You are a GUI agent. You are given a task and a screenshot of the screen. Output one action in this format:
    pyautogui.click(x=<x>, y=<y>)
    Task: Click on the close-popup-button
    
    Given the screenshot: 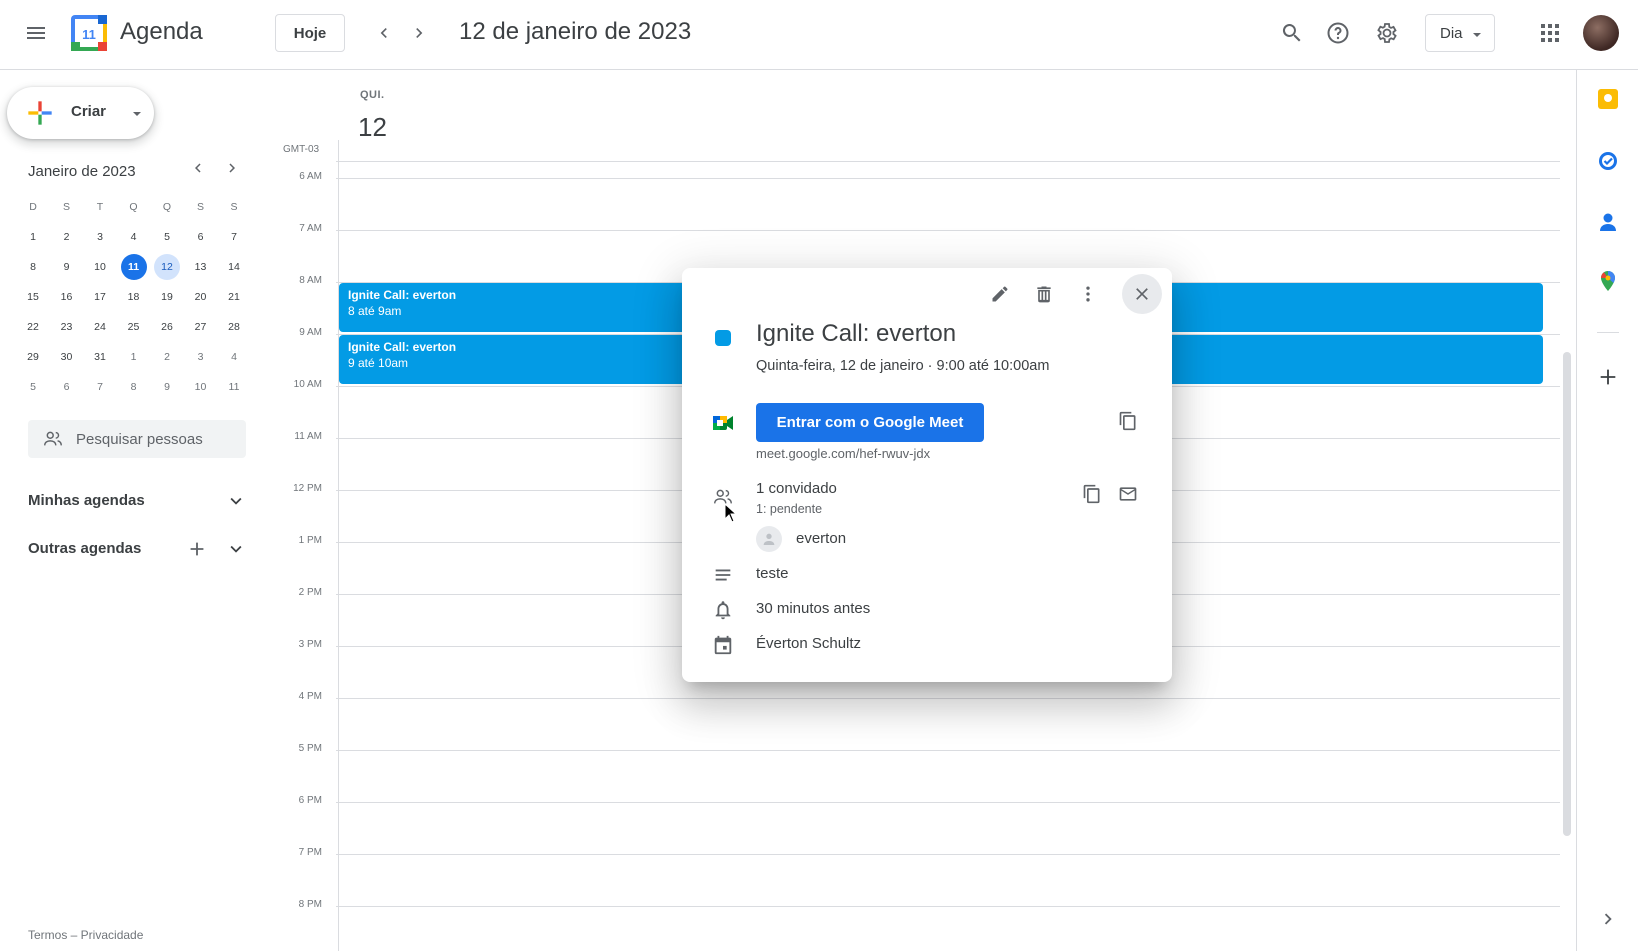 What is the action you would take?
    pyautogui.click(x=1142, y=294)
    